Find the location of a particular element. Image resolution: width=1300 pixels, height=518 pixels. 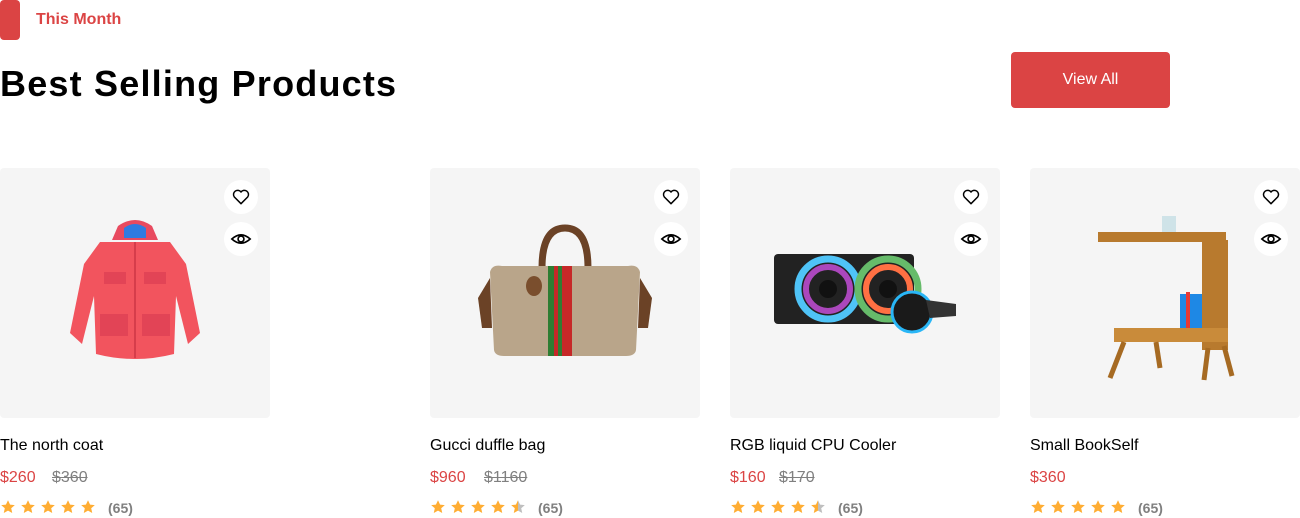

product-price: $160 is located at coordinates (748, 477).